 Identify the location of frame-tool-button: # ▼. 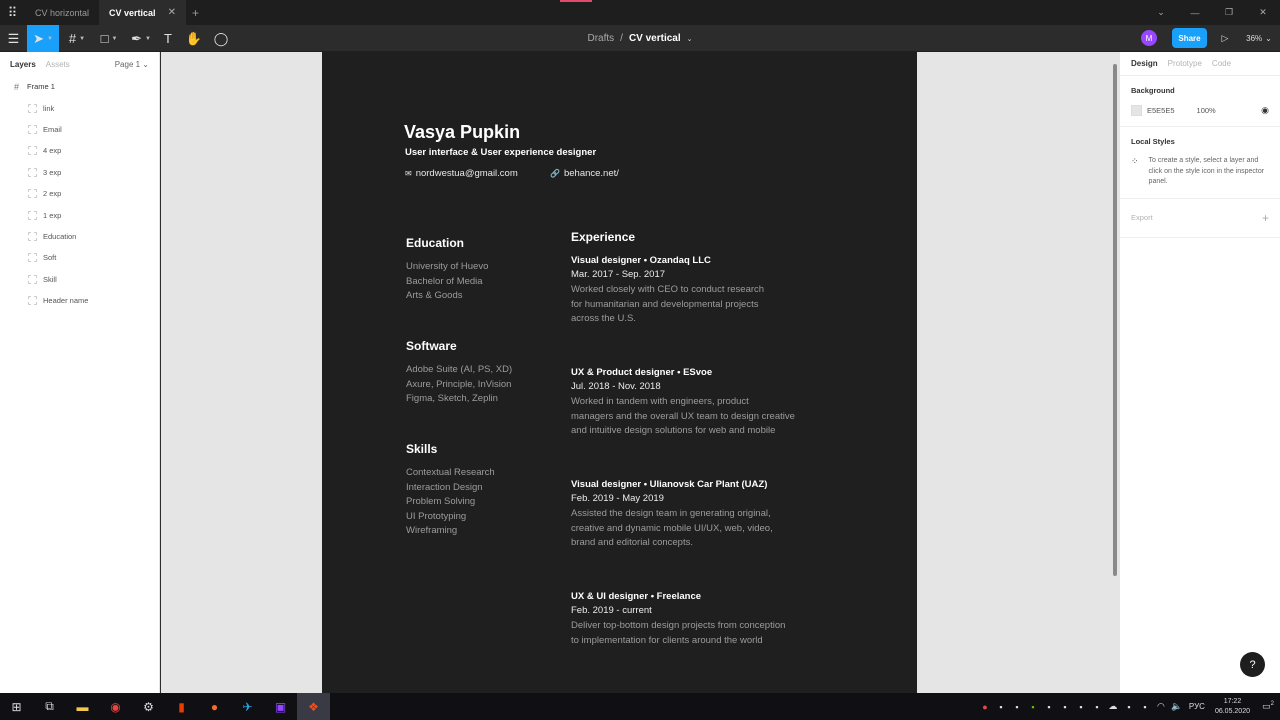
(77, 38).